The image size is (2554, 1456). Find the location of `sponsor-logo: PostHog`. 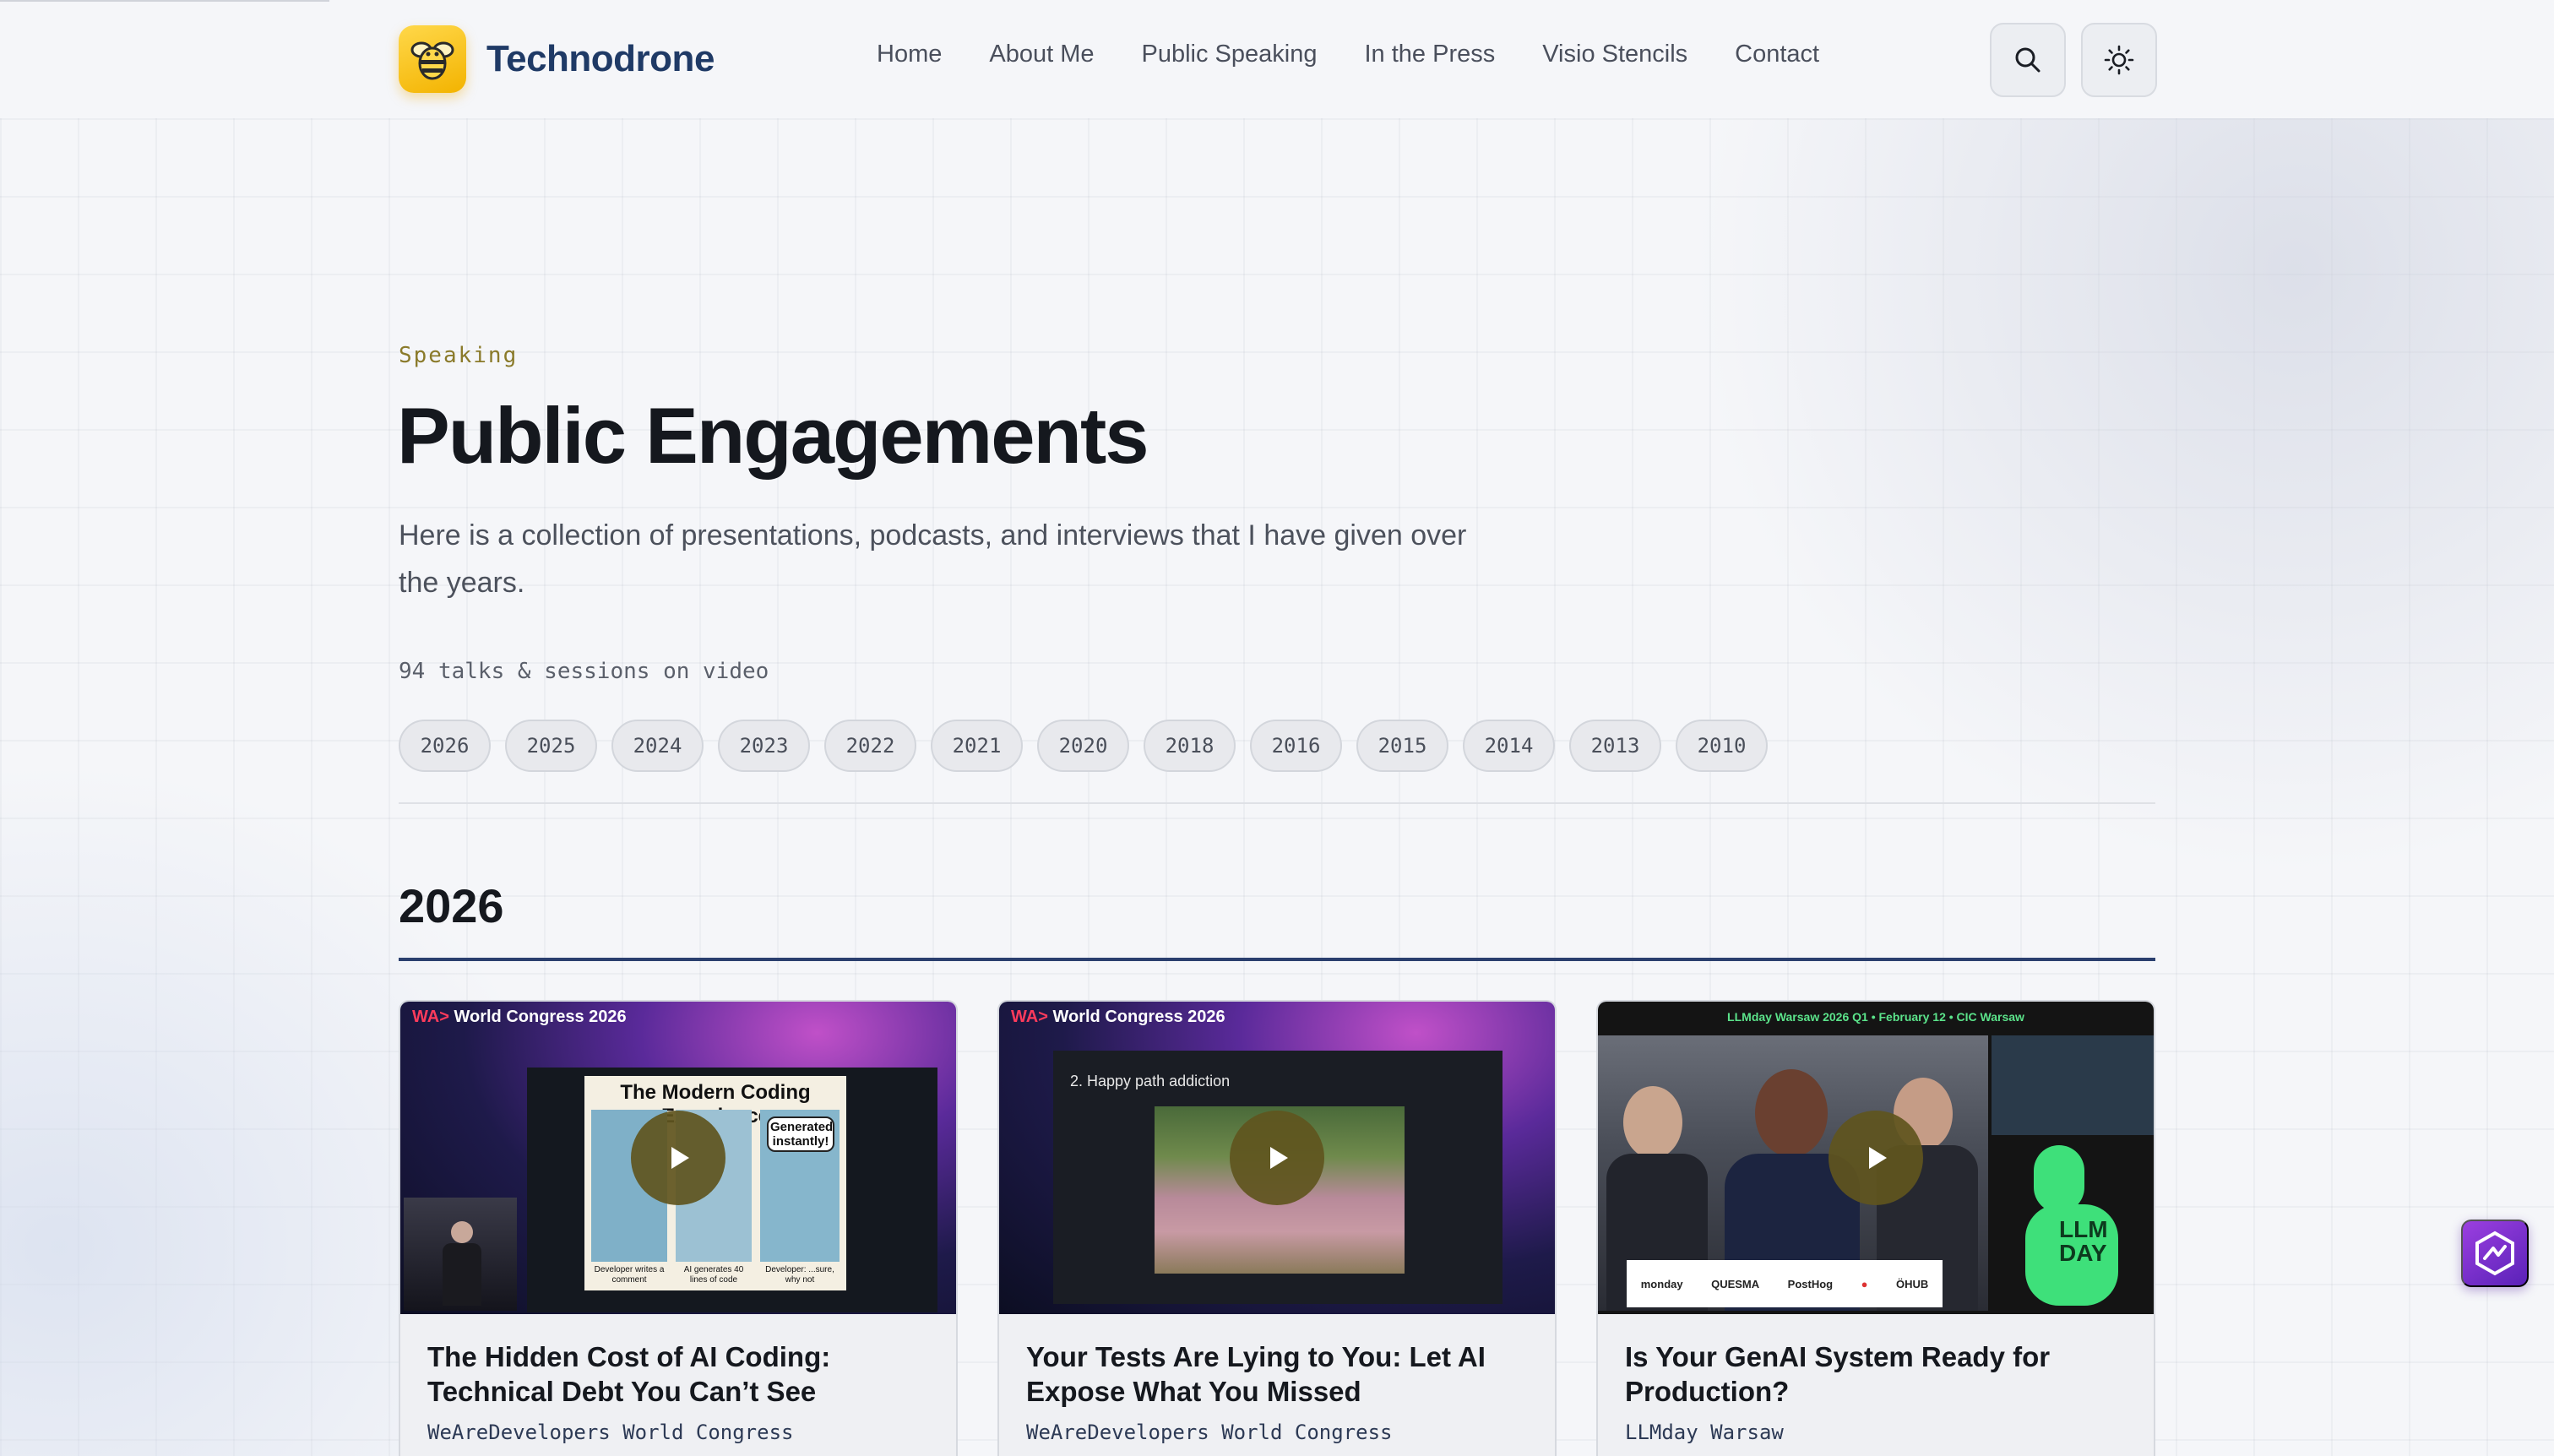

sponsor-logo: PostHog is located at coordinates (1810, 1283).